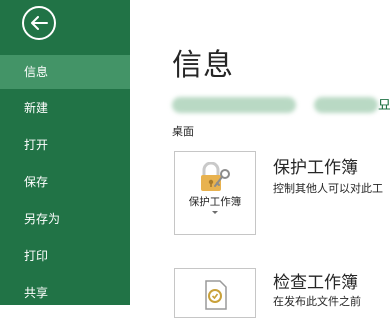 The image size is (390, 318). What do you see at coordinates (315, 283) in the screenshot?
I see `inspect-section-title: 检查工作簿` at bounding box center [315, 283].